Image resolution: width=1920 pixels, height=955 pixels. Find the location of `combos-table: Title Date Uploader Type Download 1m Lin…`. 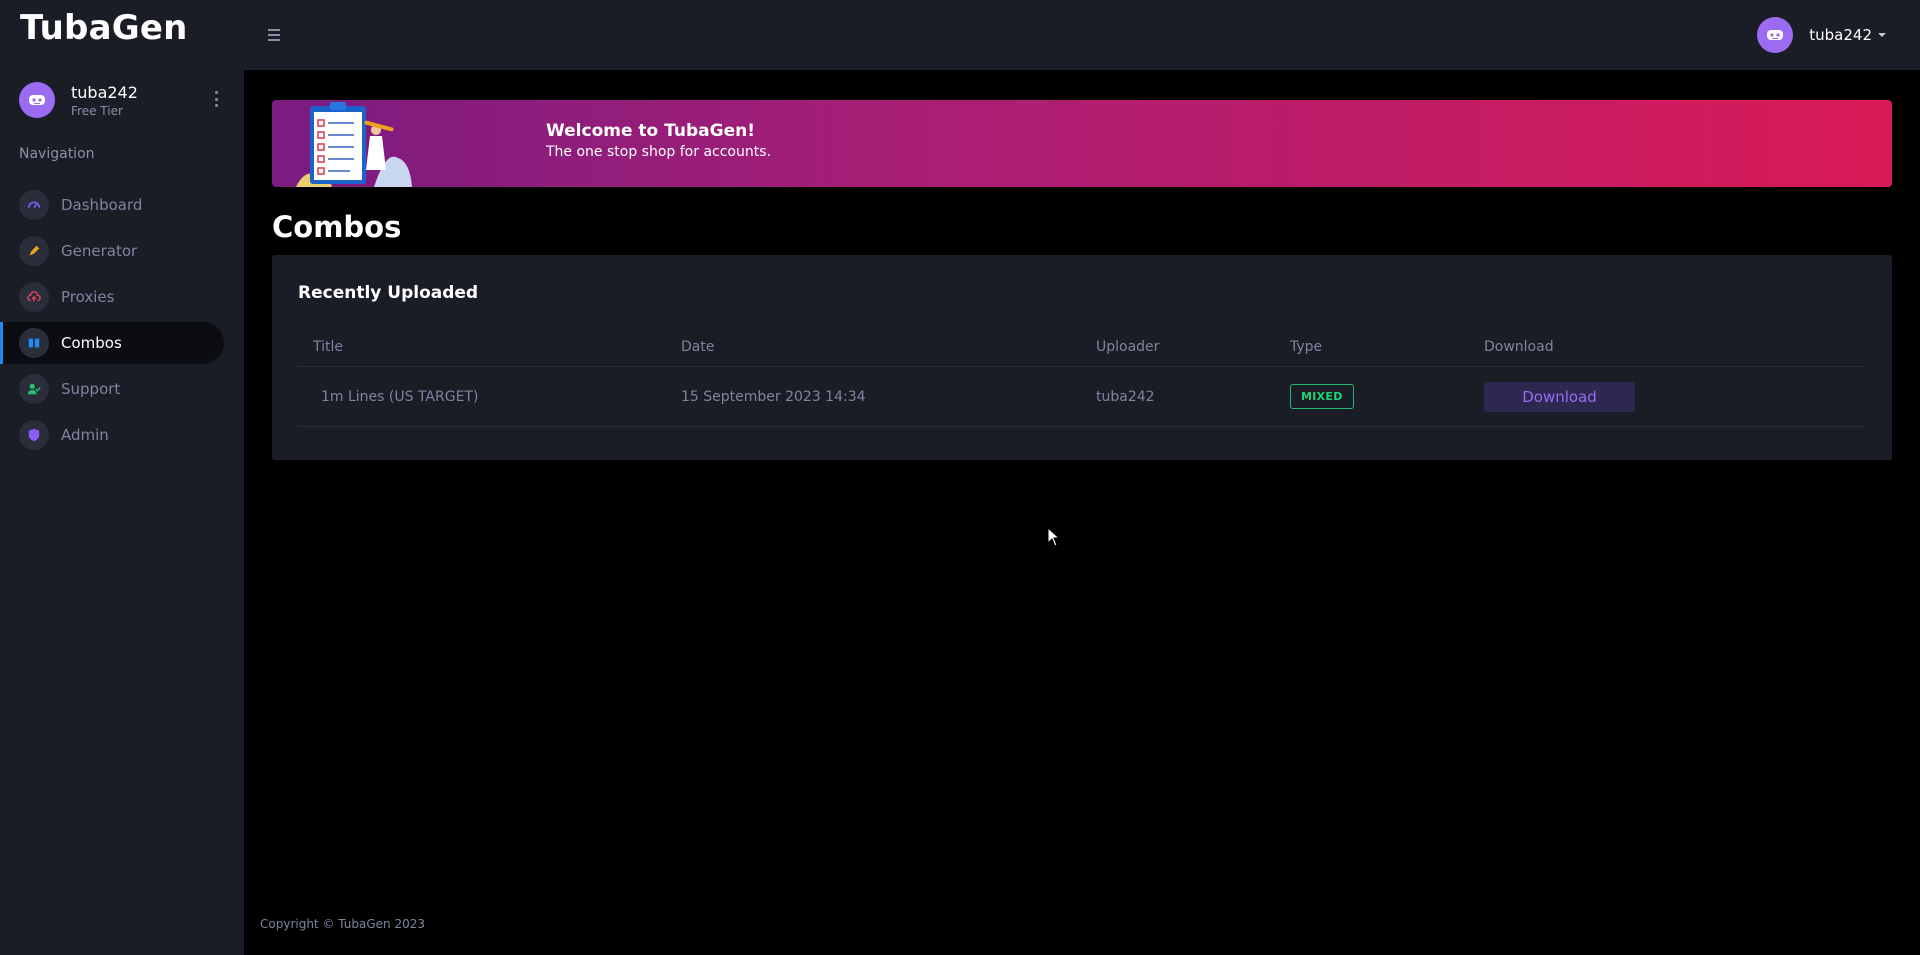

combos-table: Title Date Uploader Type Download 1m Lin… is located at coordinates (1082, 377).